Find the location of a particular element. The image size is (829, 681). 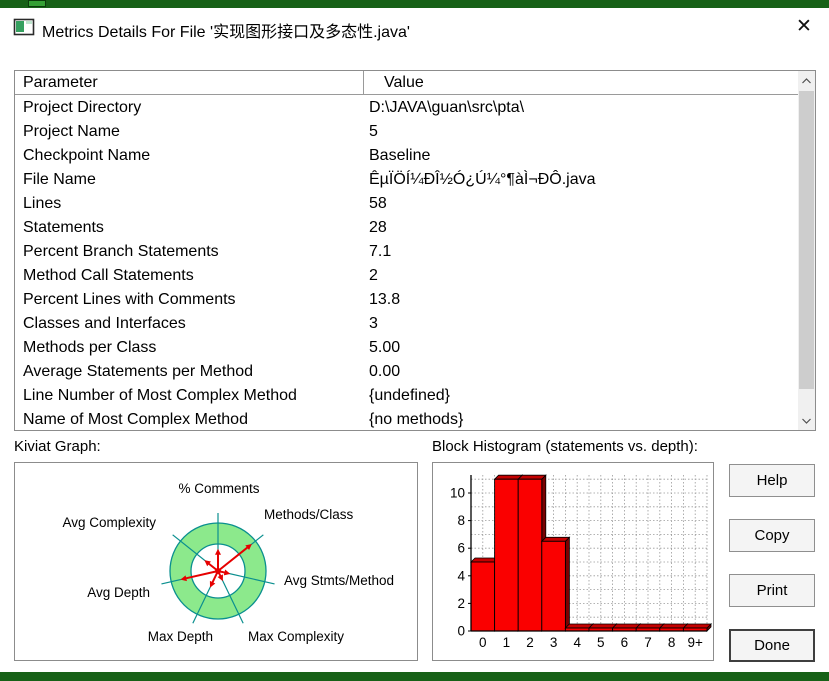

parameter-cell: Classes and Interfaces is located at coordinates (104, 323).